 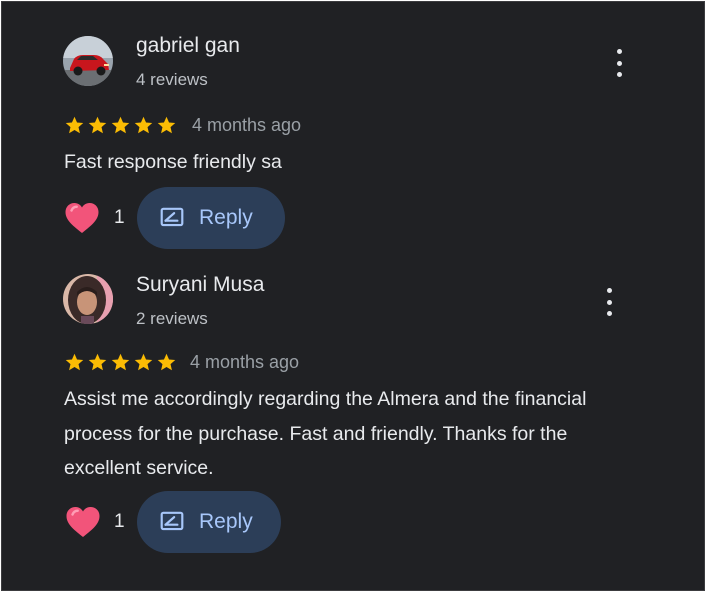 What do you see at coordinates (245, 362) in the screenshot?
I see `review-age: 4 months ago` at bounding box center [245, 362].